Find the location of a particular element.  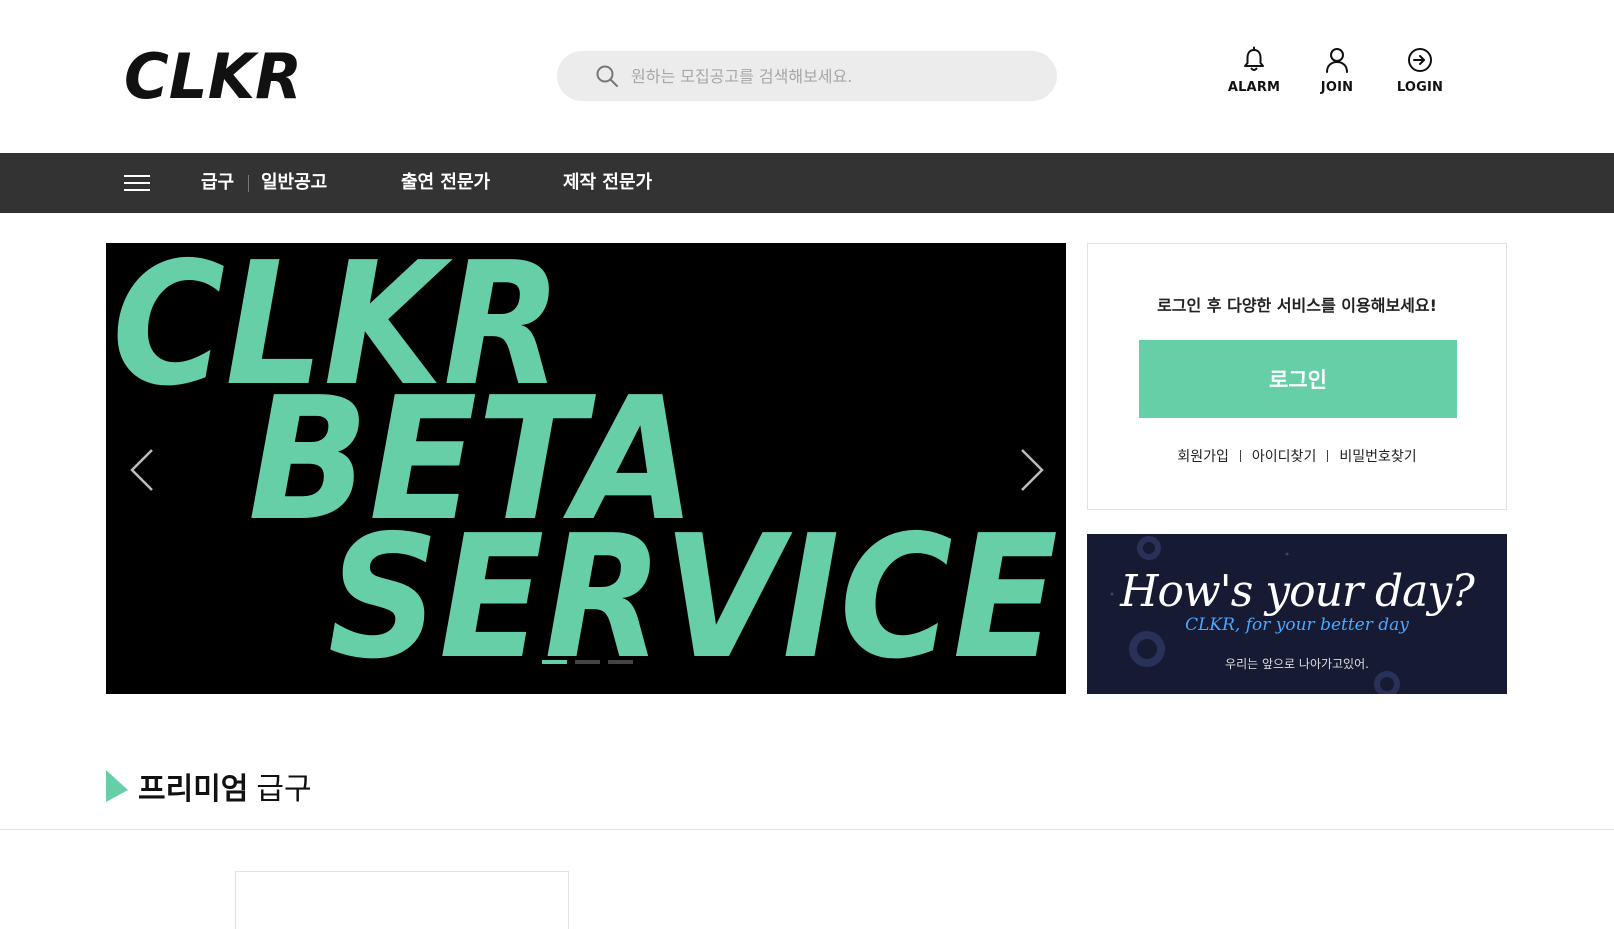

main-nav: 급구 일반공고 출연 전문가 제작 전문가 is located at coordinates (807, 183).